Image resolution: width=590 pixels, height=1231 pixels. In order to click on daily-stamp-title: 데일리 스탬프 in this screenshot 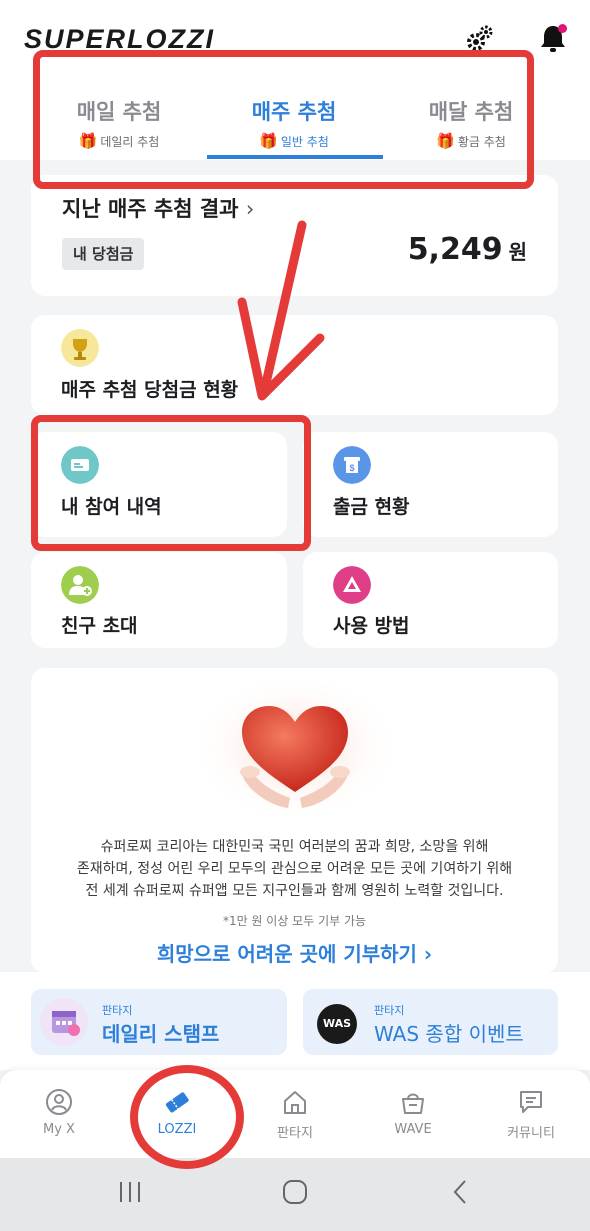, I will do `click(161, 1034)`.